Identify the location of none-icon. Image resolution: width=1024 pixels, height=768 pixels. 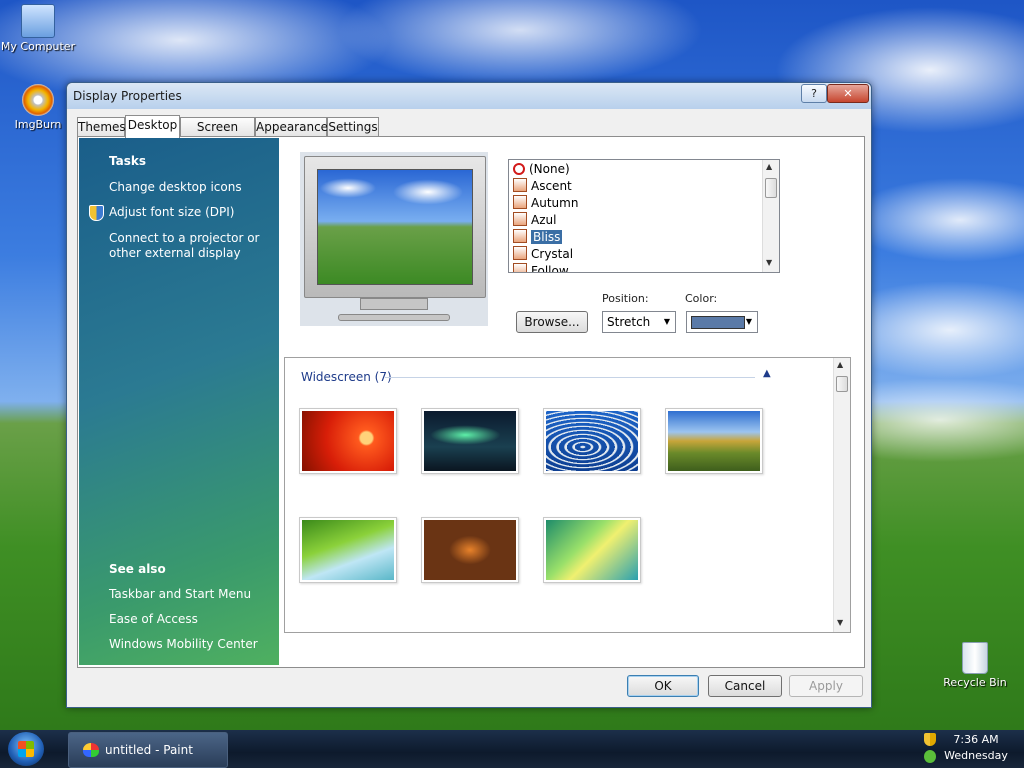
(519, 169).